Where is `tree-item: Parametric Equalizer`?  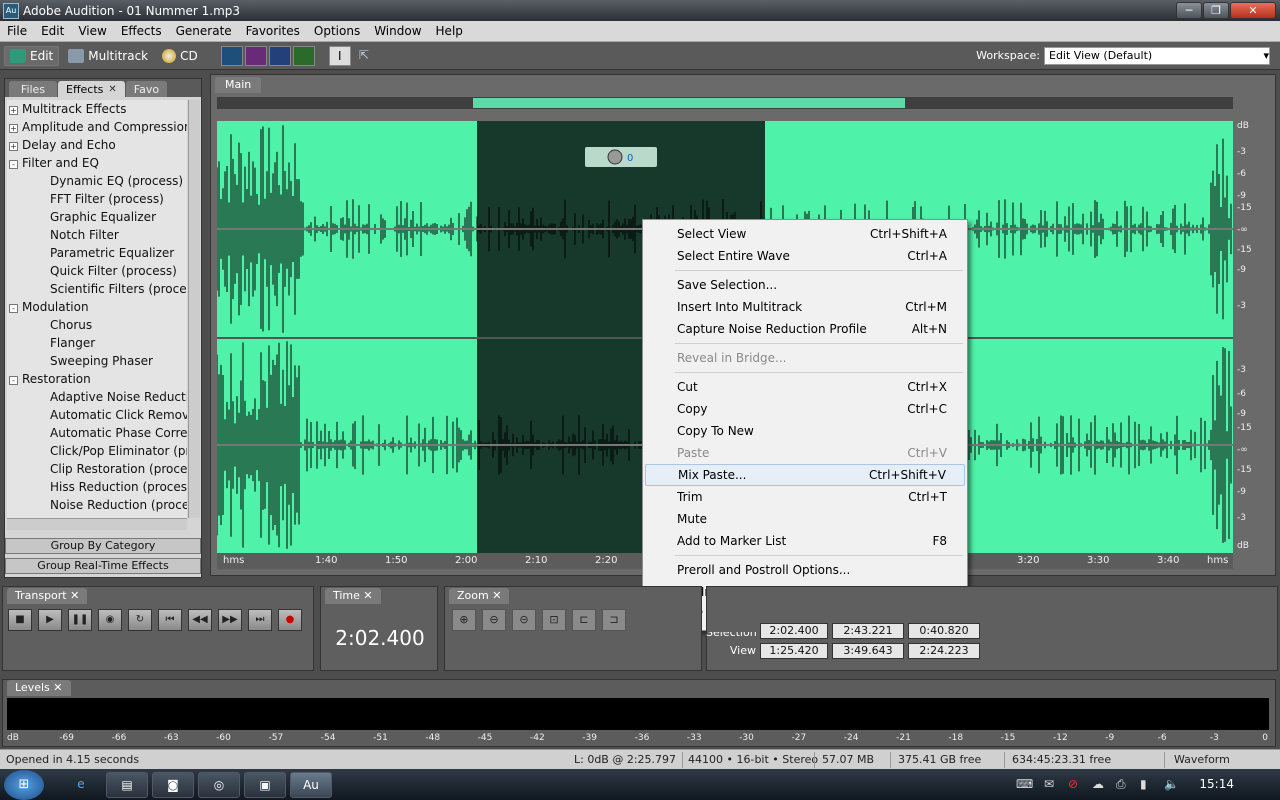 tree-item: Parametric Equalizer is located at coordinates (97, 253).